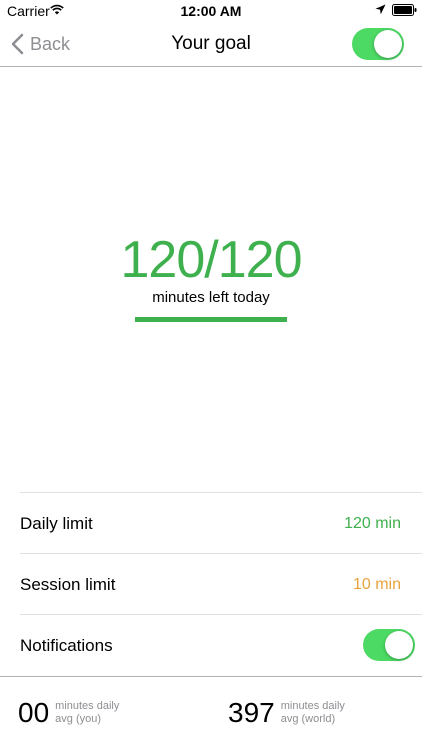 This screenshot has width=422, height=750. I want to click on stat-world-number: 397, so click(251, 712).